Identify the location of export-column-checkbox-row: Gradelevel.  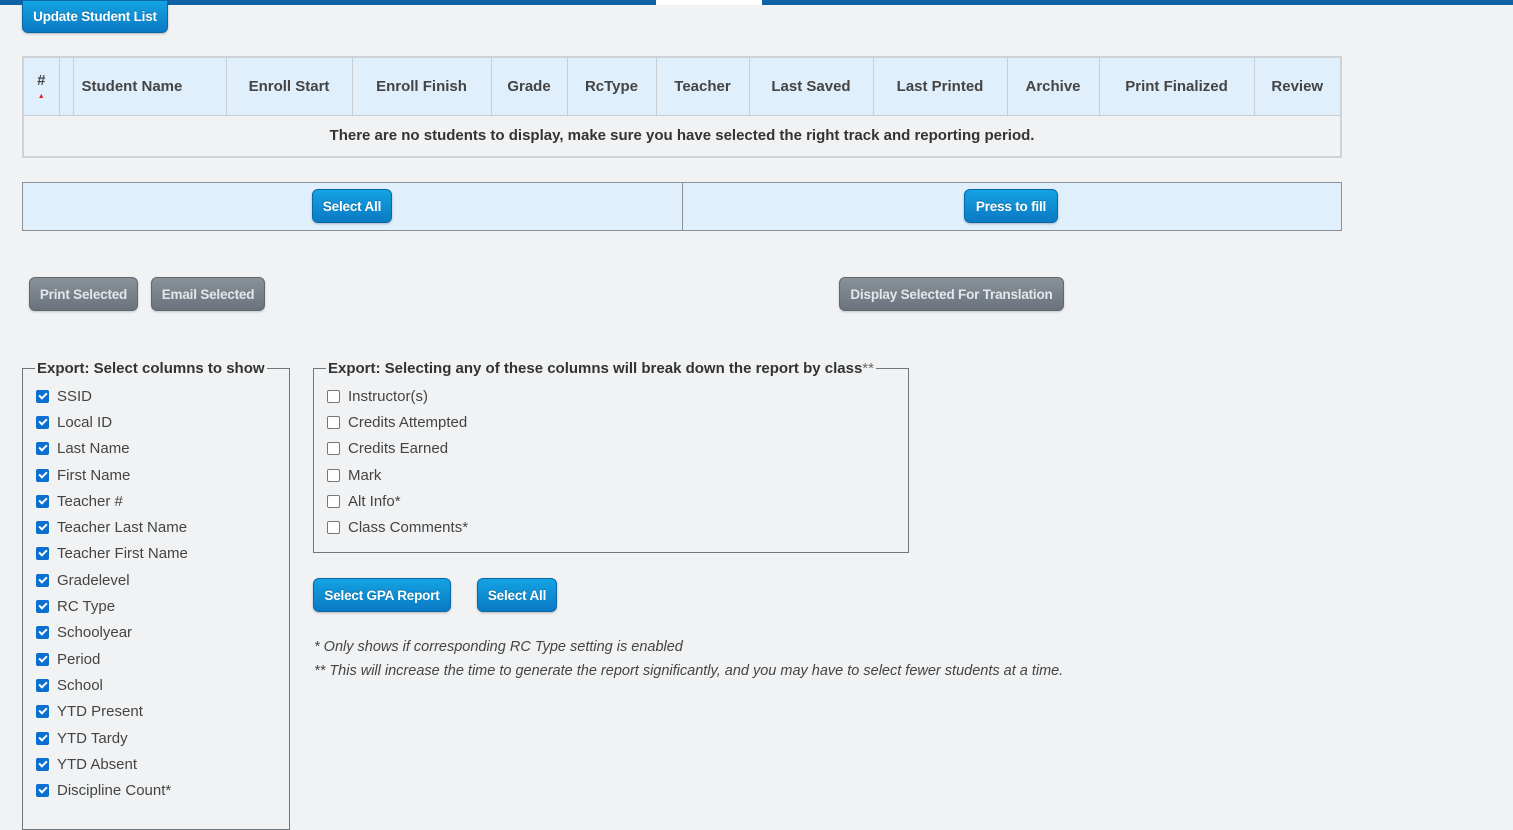
(156, 580).